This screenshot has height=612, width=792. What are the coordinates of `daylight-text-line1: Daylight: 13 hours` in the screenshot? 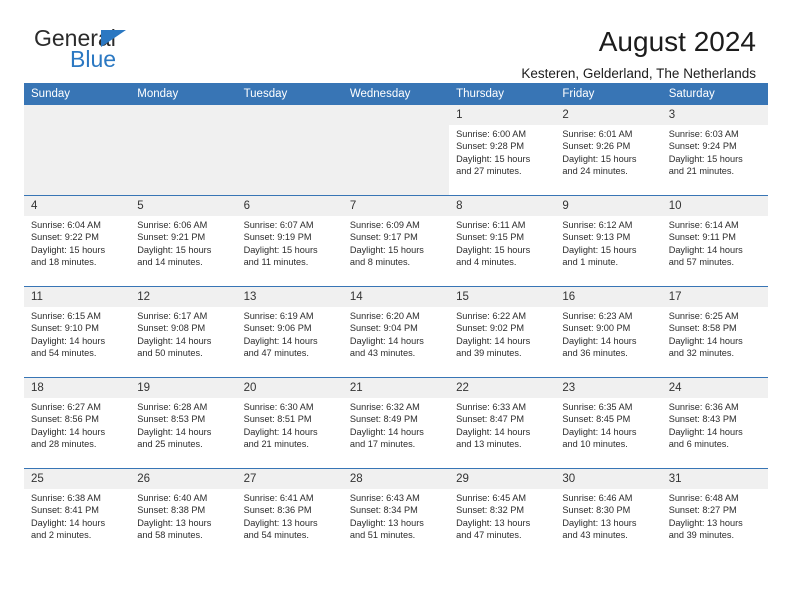 It's located at (493, 522).